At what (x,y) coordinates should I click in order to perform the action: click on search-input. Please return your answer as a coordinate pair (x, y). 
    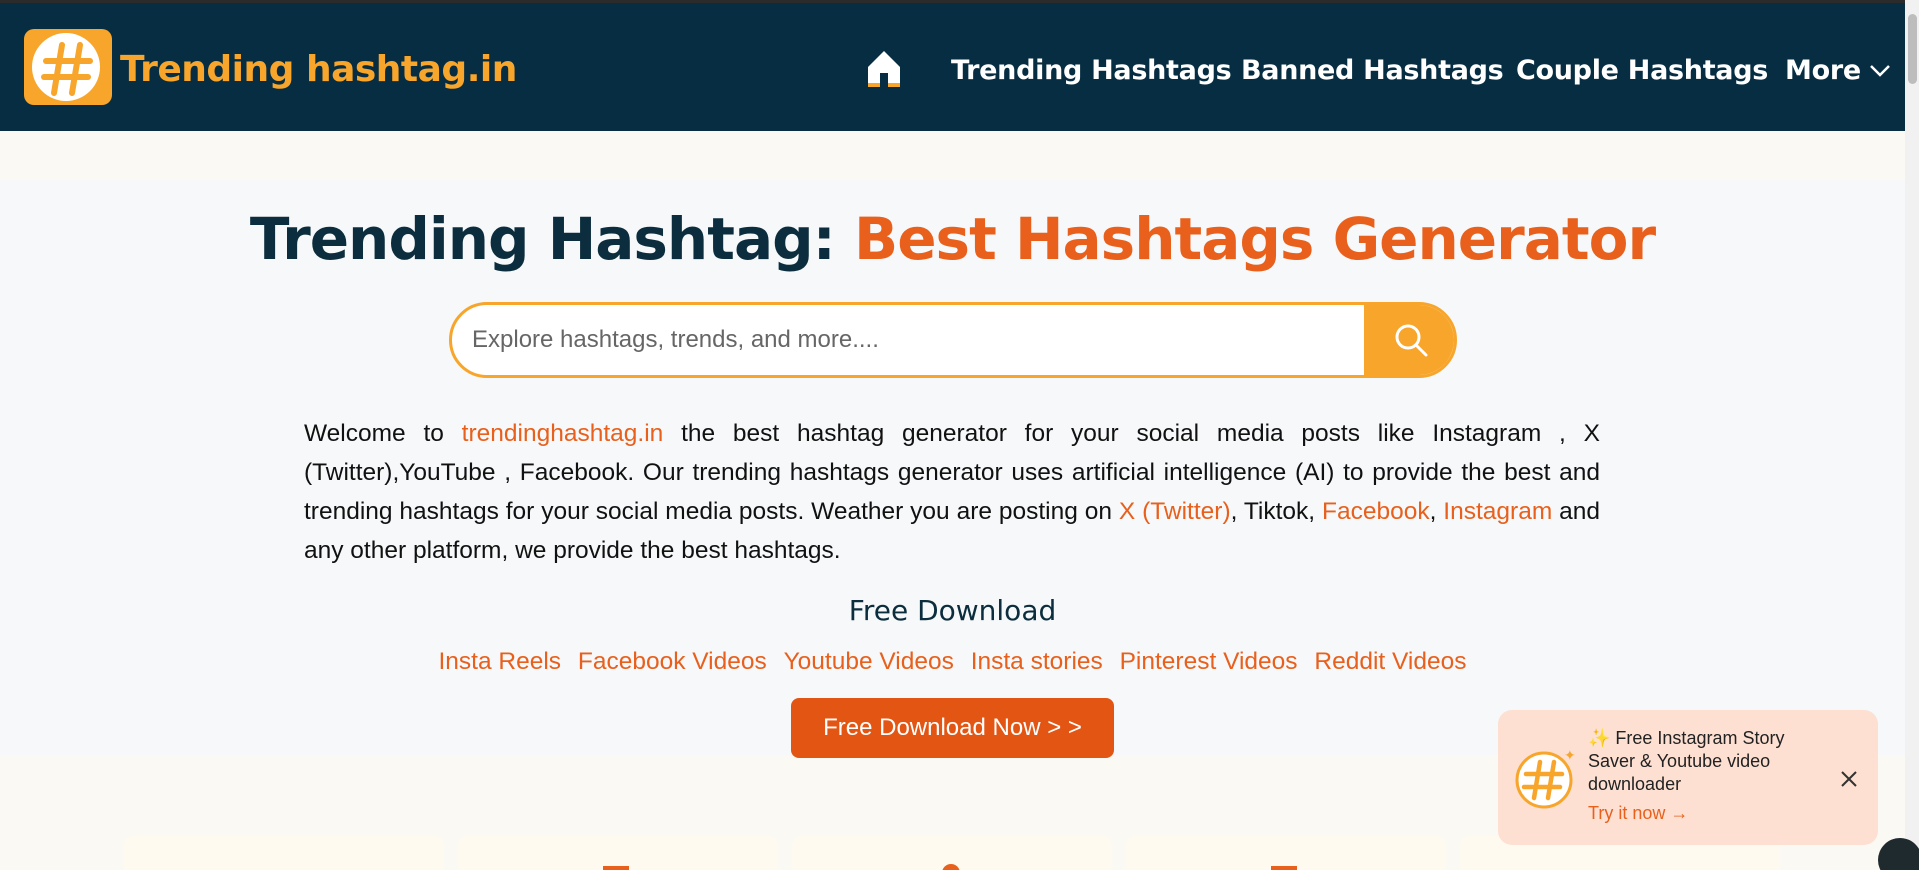
    Looking at the image, I should click on (912, 340).